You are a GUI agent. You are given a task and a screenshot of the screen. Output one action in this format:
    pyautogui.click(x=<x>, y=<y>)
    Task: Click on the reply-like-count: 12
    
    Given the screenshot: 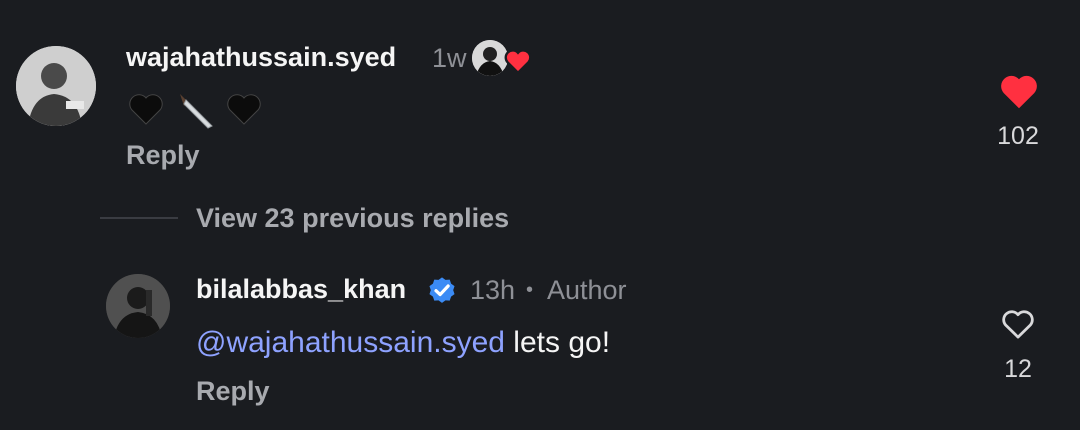 What is the action you would take?
    pyautogui.click(x=1018, y=369)
    